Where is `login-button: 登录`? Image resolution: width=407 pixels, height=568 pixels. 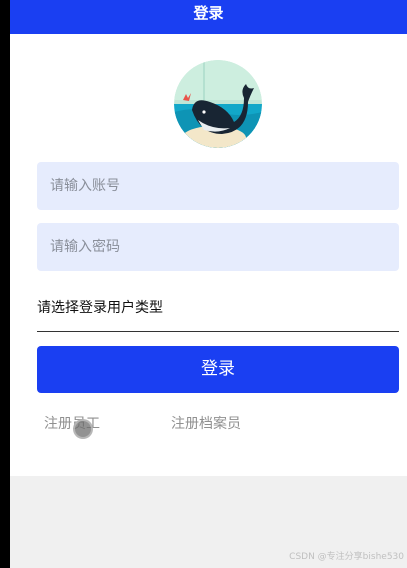
login-button: 登录 is located at coordinates (218, 369).